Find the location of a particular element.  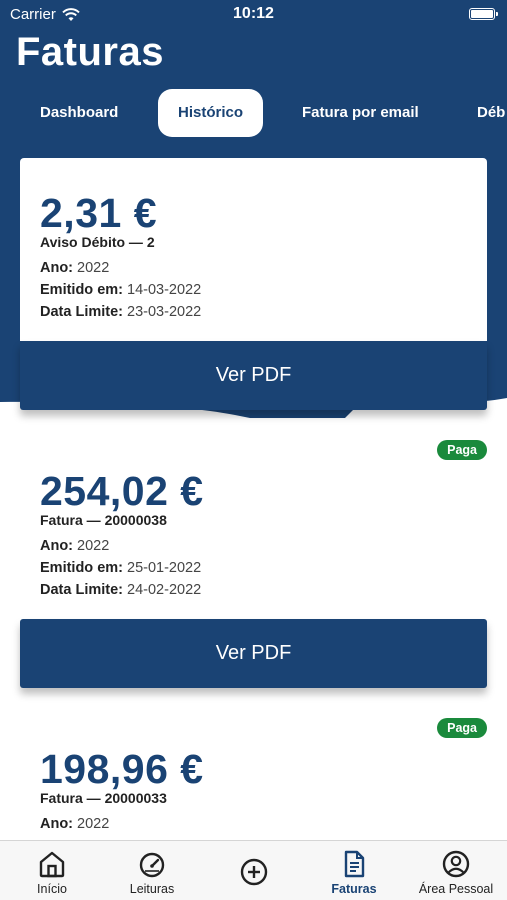

tabbar-label: Leituras is located at coordinates (152, 889).